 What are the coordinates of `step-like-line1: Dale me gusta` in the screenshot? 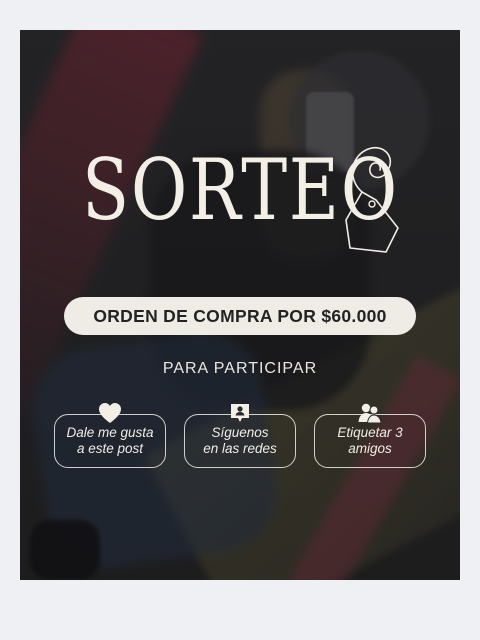 It's located at (110, 432).